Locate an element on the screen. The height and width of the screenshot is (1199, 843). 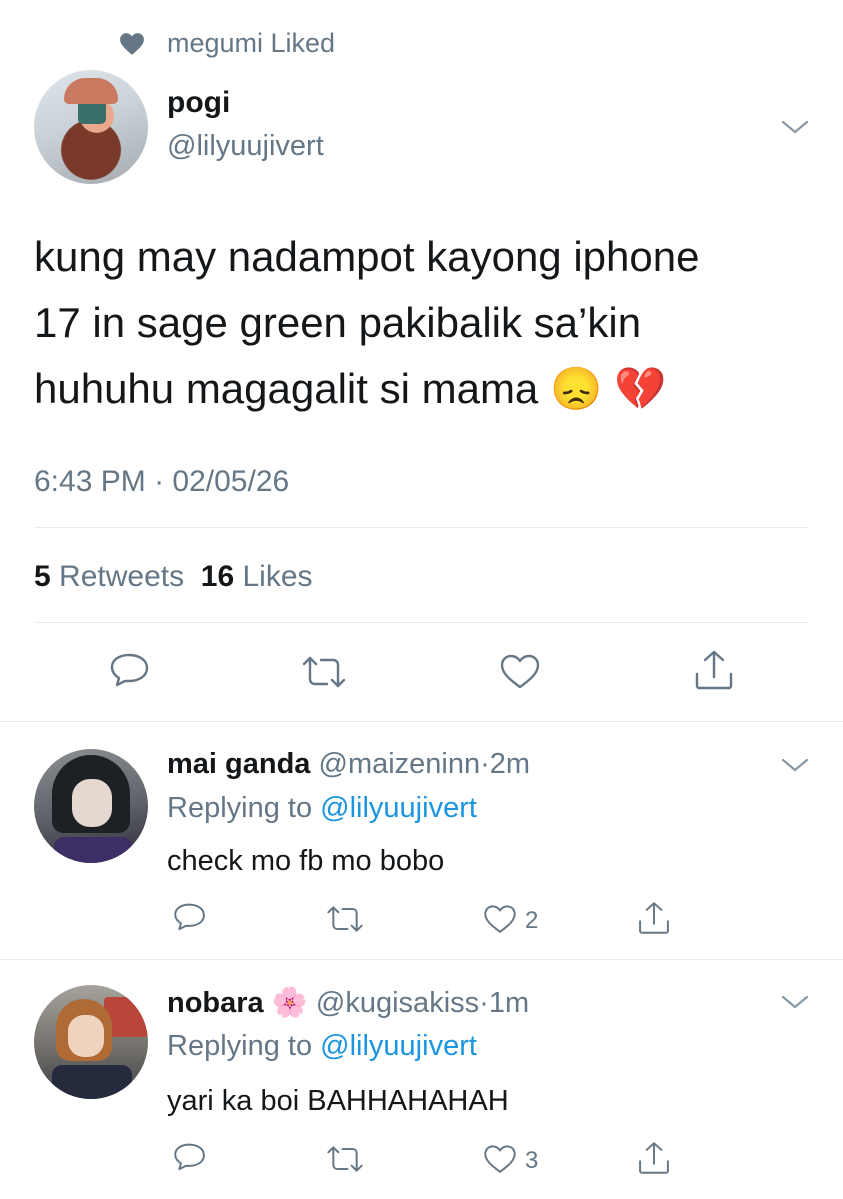
reply-header: nobara 🌸 @kugisakiss·1m is located at coordinates (348, 1003).